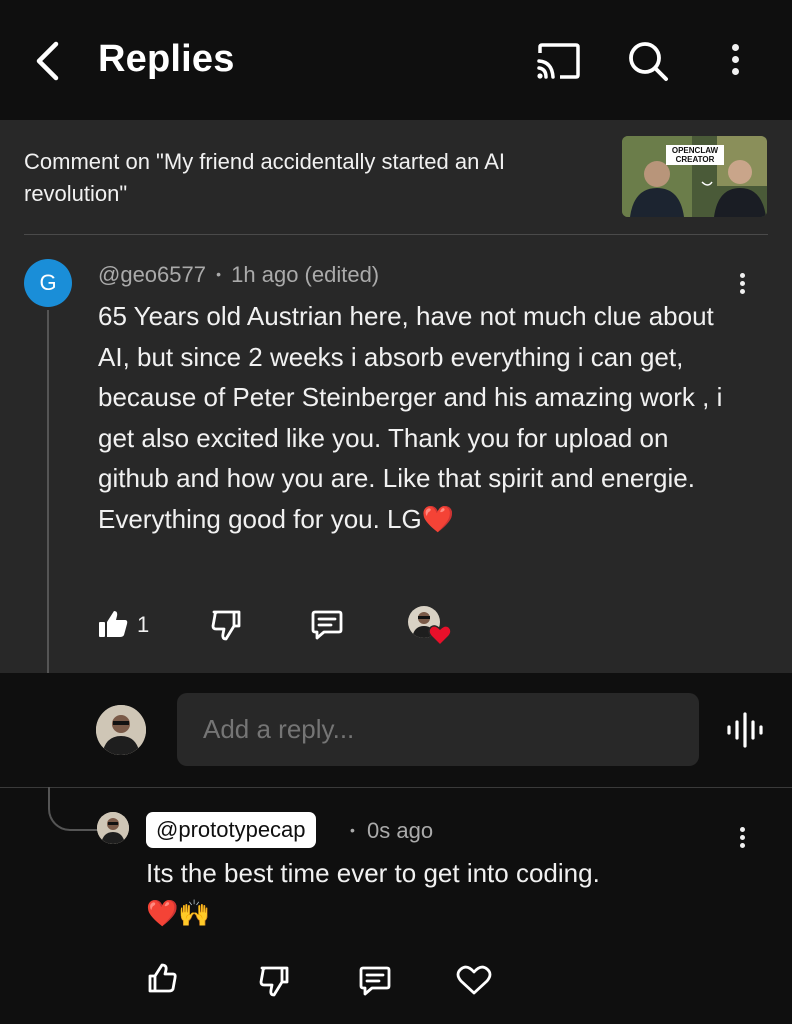  I want to click on like-count: 1, so click(143, 624).